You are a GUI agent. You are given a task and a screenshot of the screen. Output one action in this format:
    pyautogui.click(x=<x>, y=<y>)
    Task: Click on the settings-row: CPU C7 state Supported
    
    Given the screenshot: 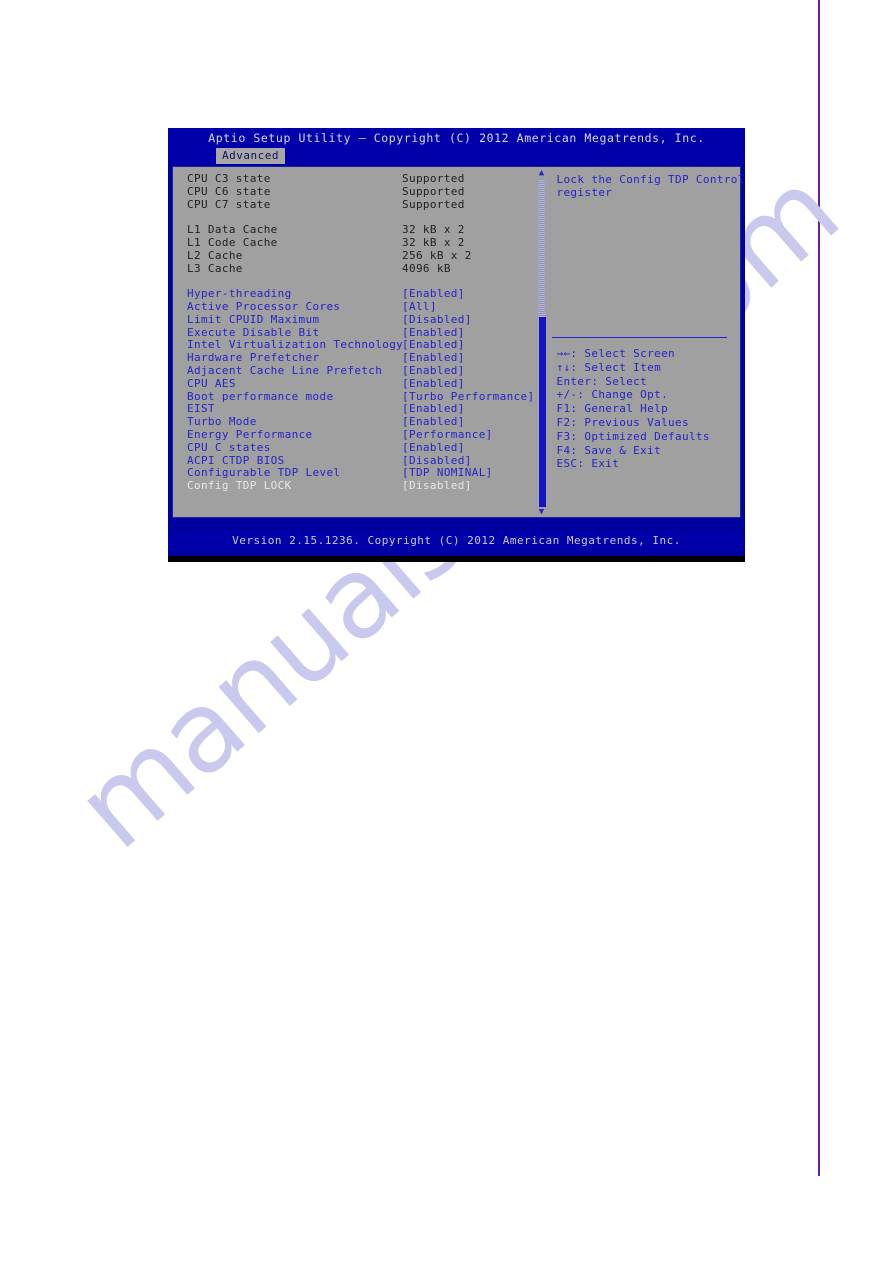 What is the action you would take?
    pyautogui.click(x=360, y=204)
    